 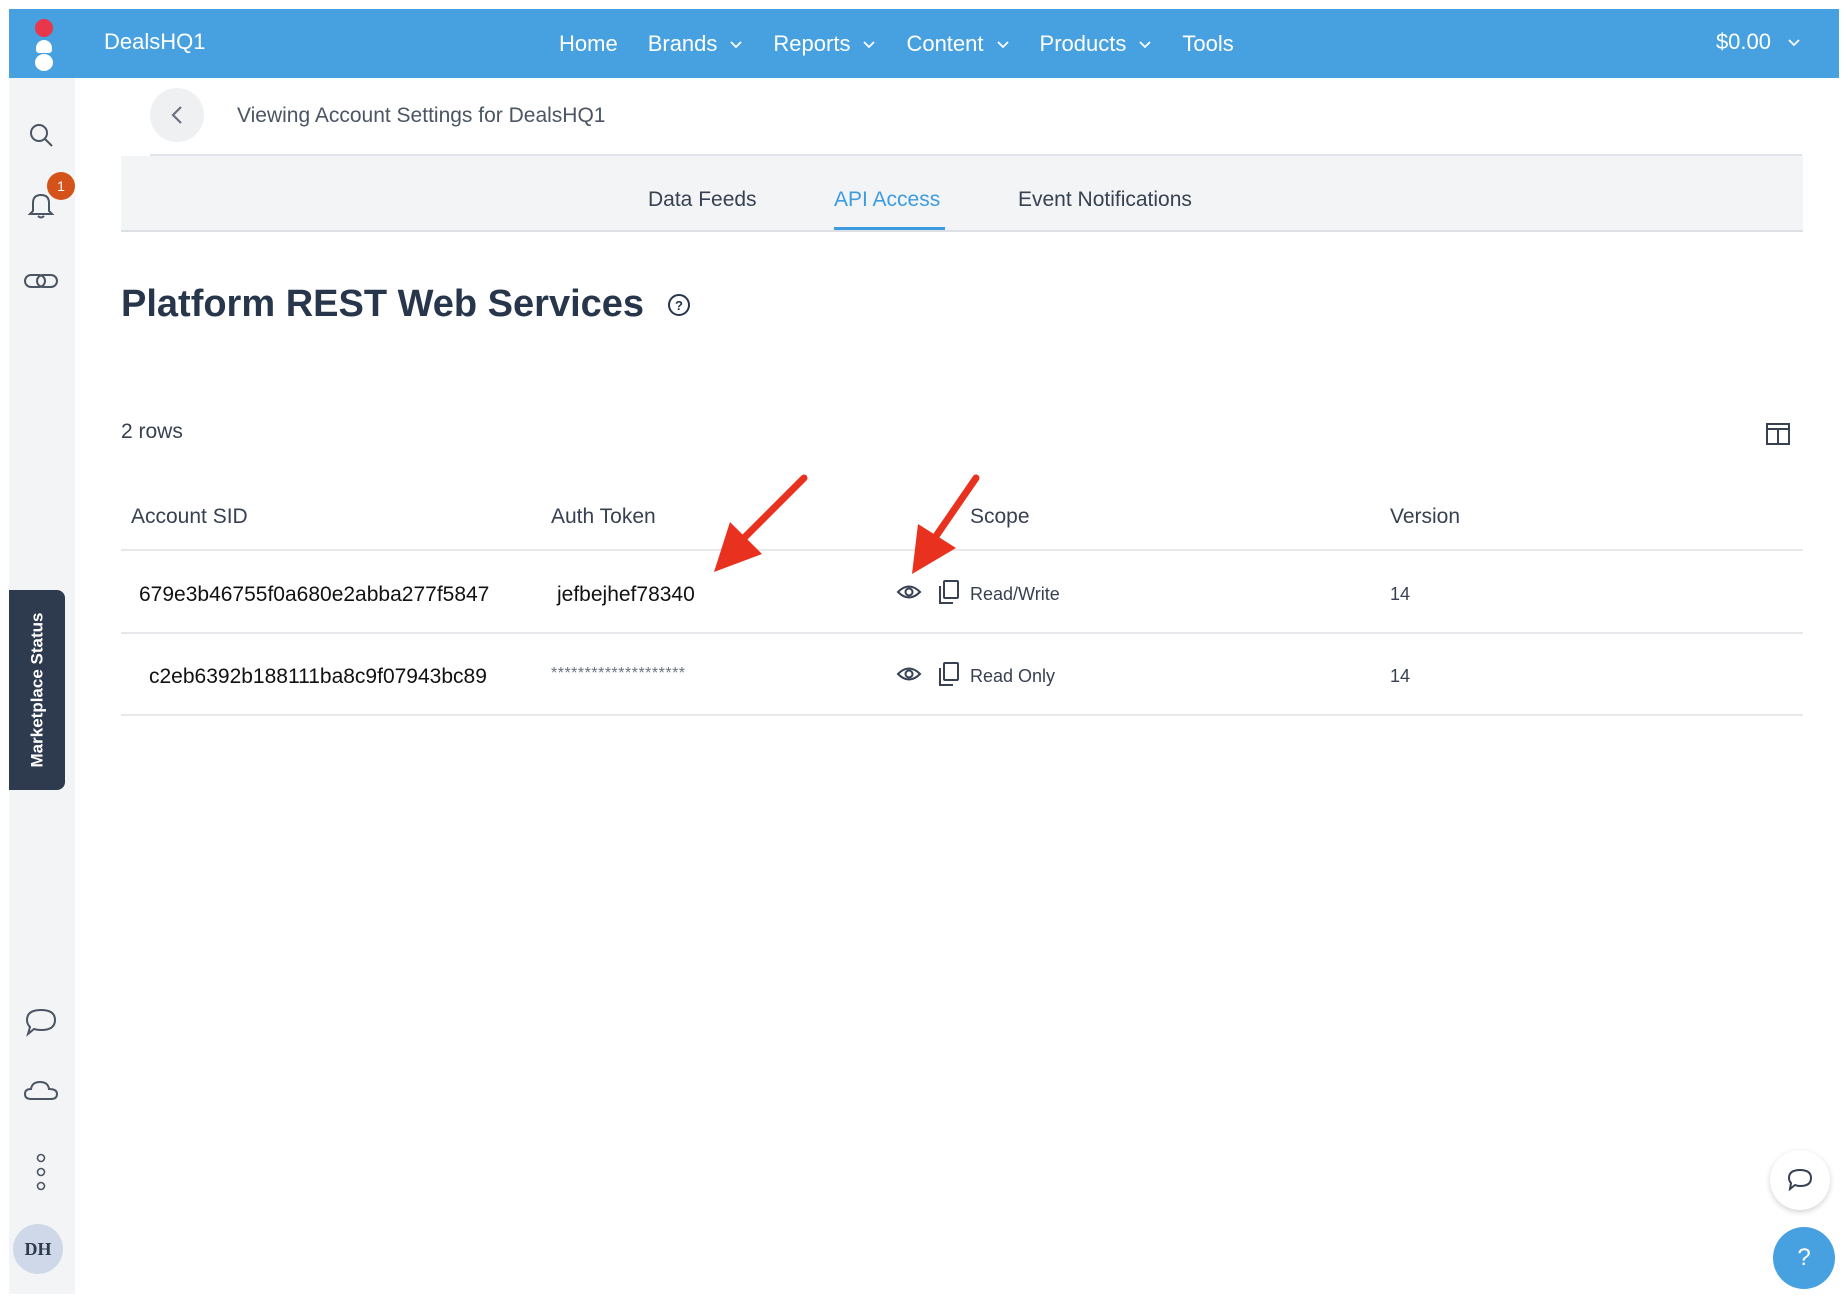 I want to click on tab-data-feeds: Data Feeds, so click(x=702, y=200).